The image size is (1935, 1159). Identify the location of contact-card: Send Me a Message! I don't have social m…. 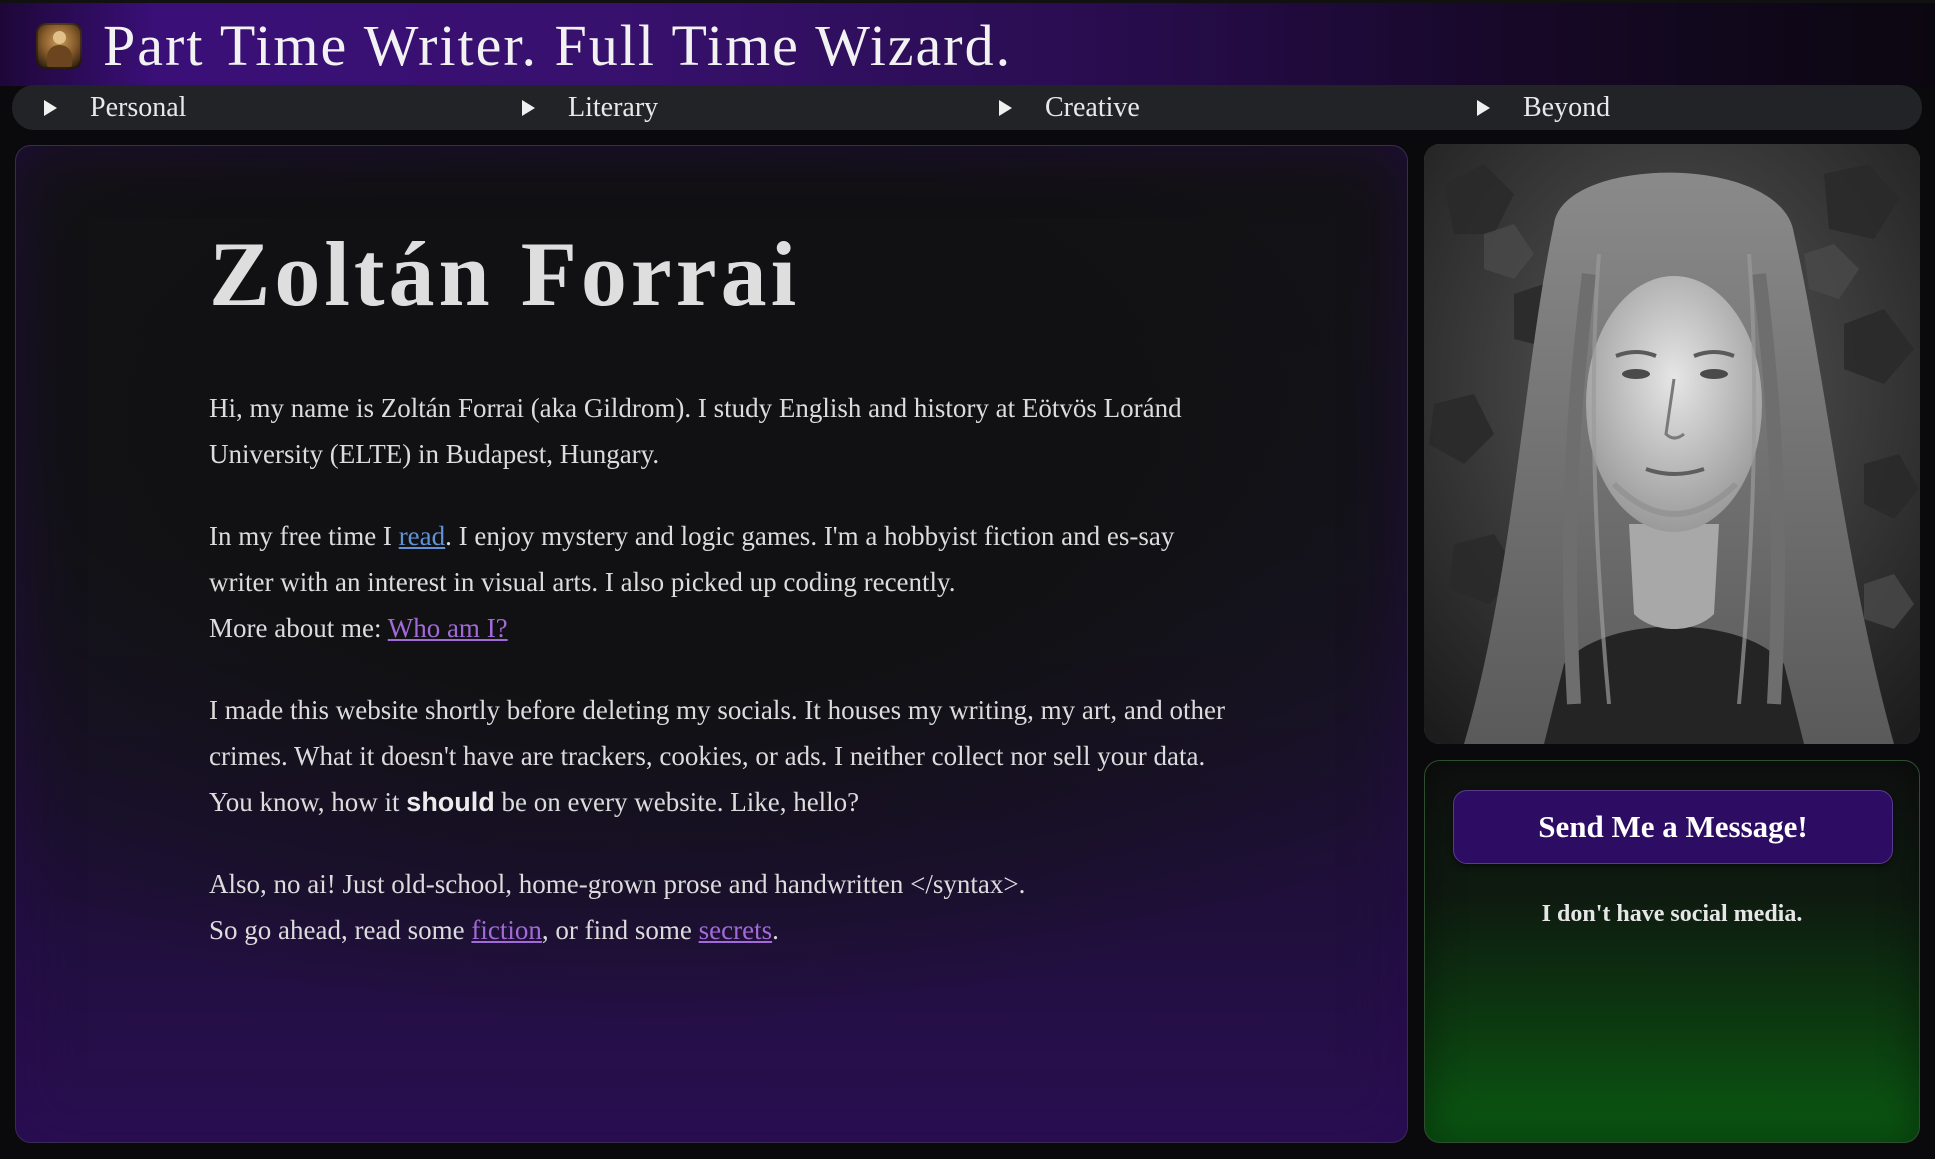
(1672, 951).